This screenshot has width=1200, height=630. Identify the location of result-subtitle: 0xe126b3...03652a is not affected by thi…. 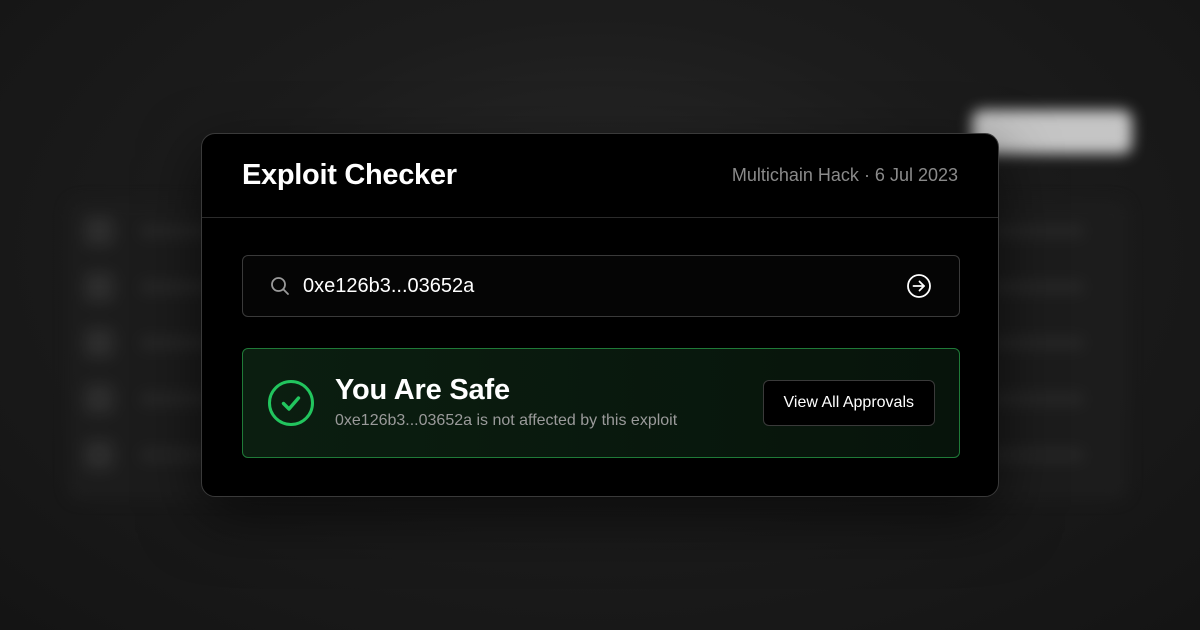
(506, 420).